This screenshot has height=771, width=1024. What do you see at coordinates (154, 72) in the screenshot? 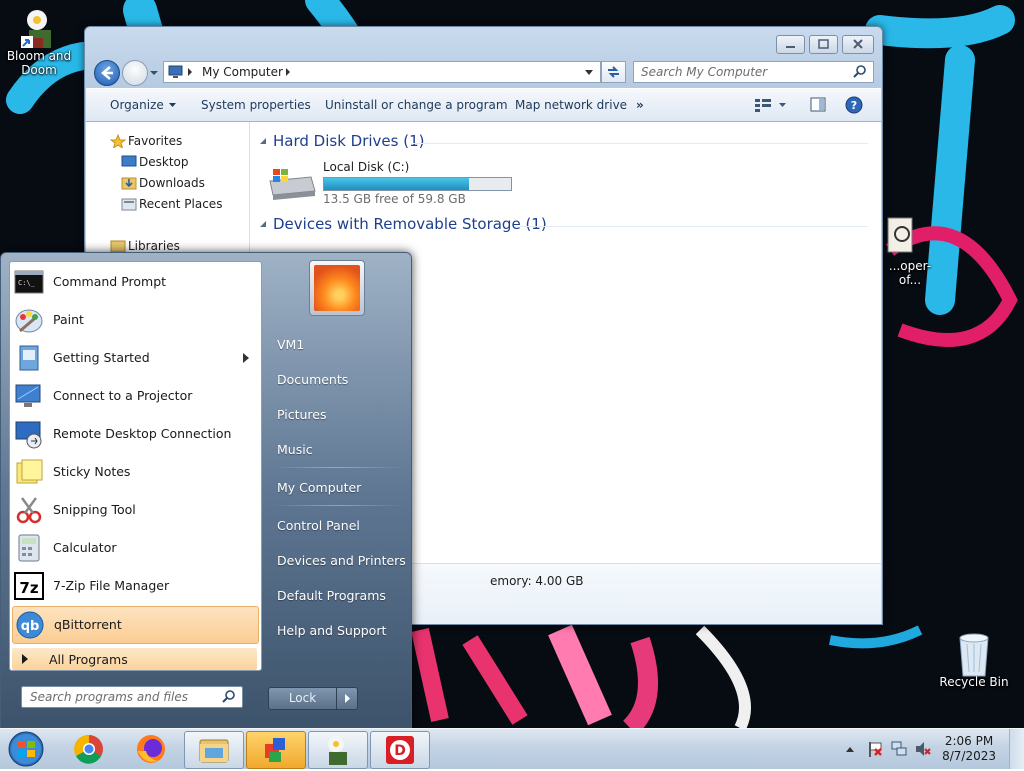
I see `history-dropdown` at bounding box center [154, 72].